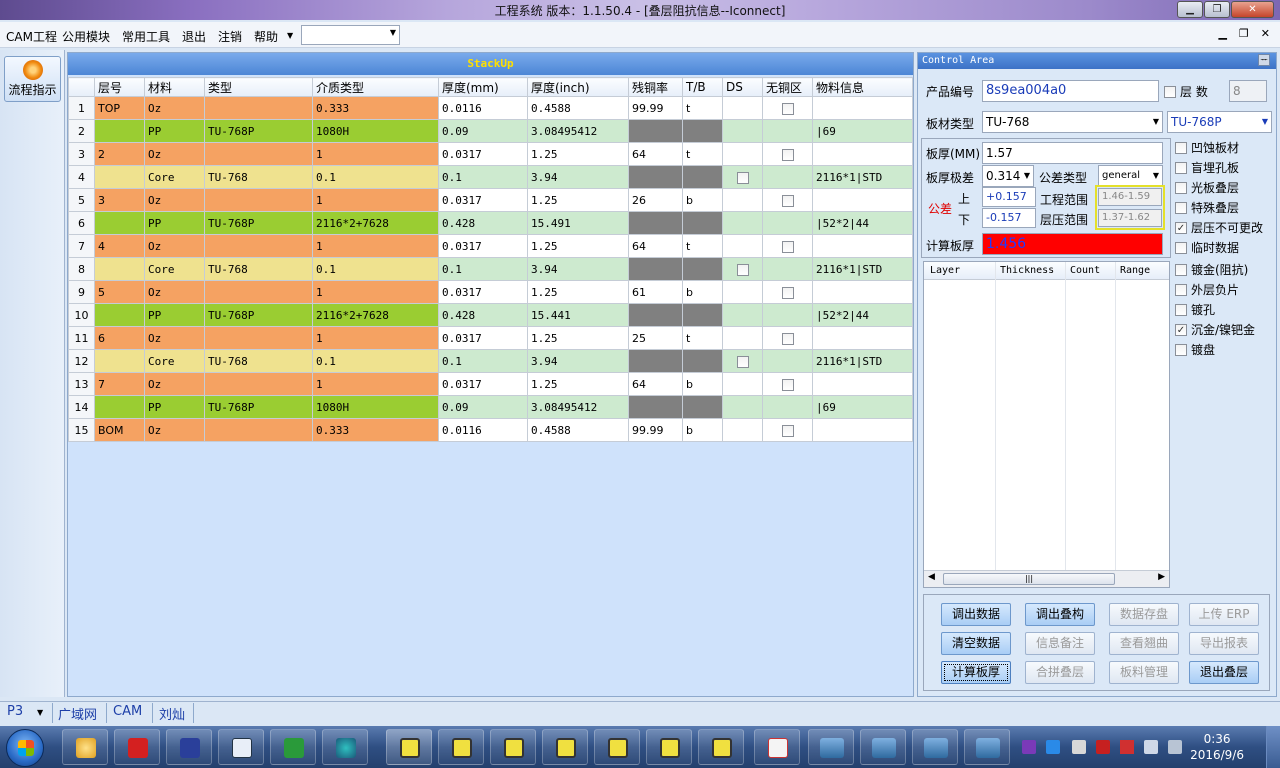 The width and height of the screenshot is (1280, 768). I want to click on row-number: 7, so click(81, 246).